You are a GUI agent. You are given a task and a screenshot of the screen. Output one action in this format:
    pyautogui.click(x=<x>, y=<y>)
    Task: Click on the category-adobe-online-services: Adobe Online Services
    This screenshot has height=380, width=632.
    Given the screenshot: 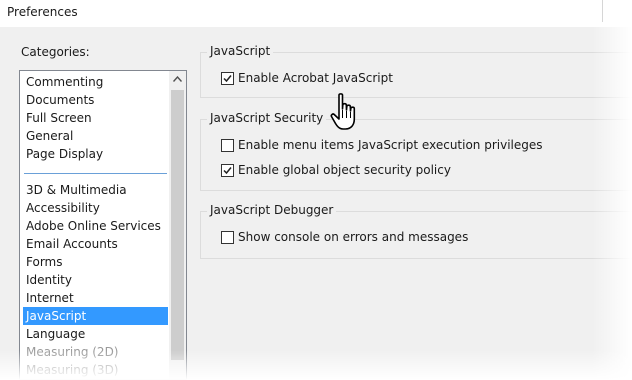 What is the action you would take?
    pyautogui.click(x=95, y=226)
    